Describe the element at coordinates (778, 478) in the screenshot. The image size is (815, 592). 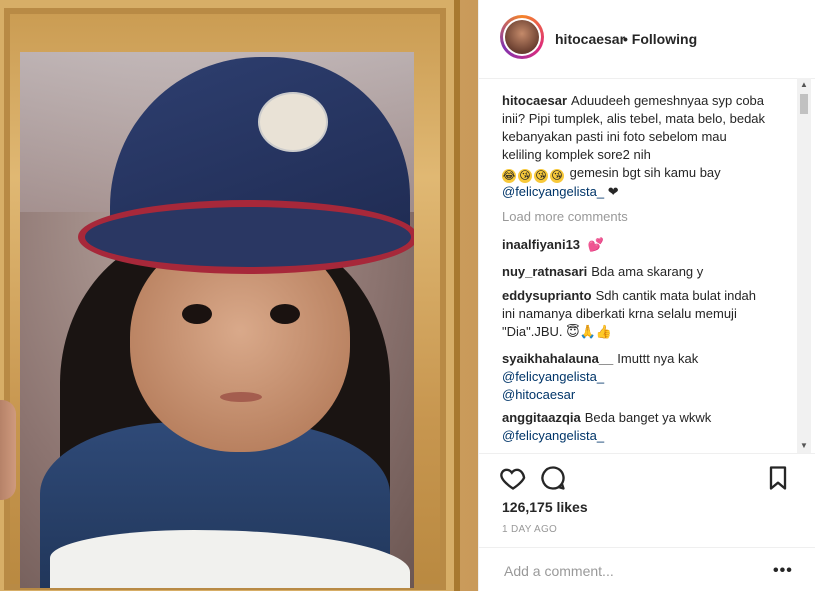
I see `bookmark-icon` at that location.